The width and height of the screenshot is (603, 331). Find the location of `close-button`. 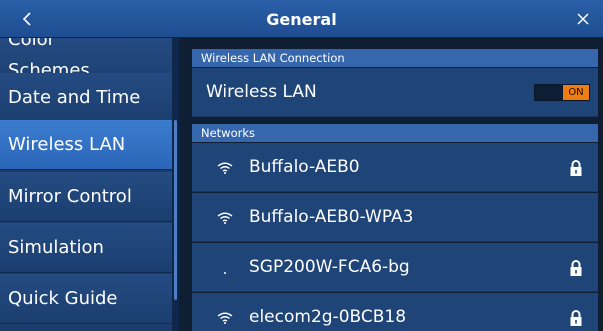

close-button is located at coordinates (583, 19).